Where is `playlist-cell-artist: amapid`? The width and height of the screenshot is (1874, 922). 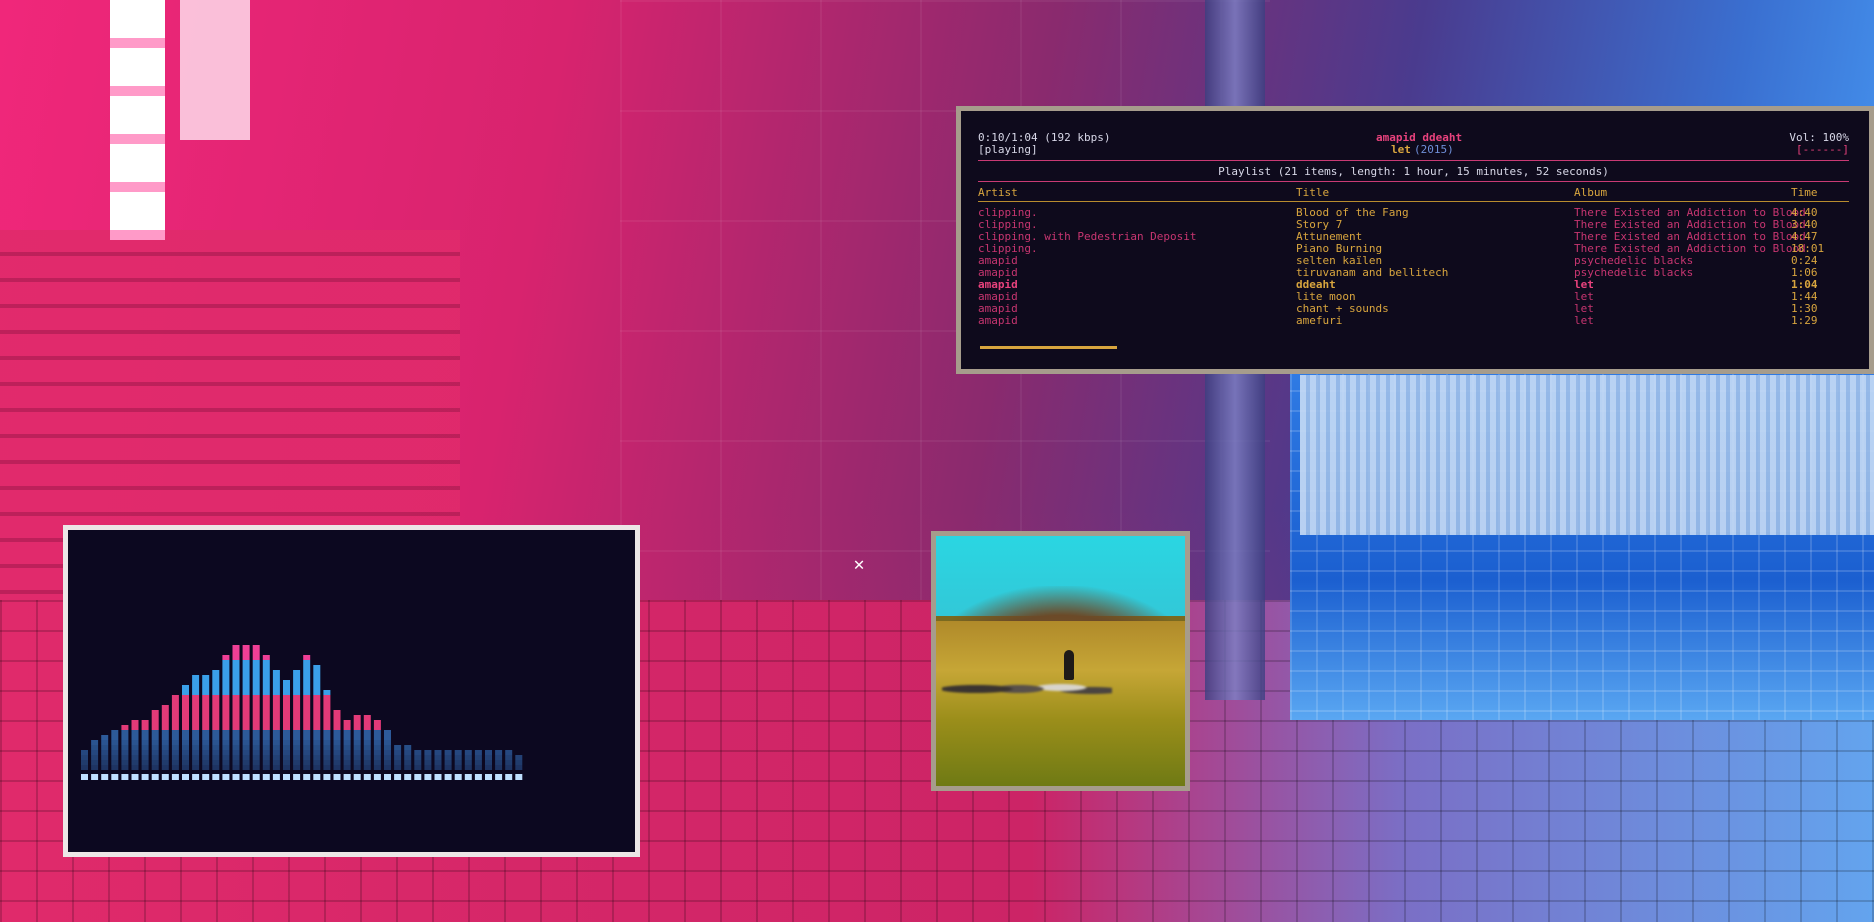 playlist-cell-artist: amapid is located at coordinates (998, 320).